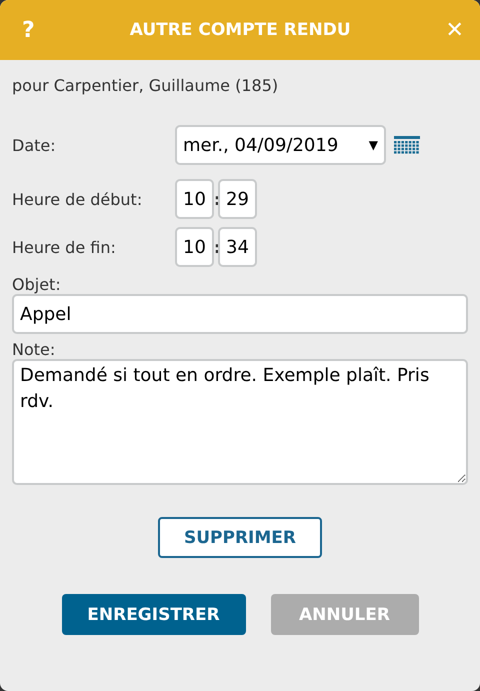 The height and width of the screenshot is (691, 480). What do you see at coordinates (240, 314) in the screenshot?
I see `subject-field: Appel` at bounding box center [240, 314].